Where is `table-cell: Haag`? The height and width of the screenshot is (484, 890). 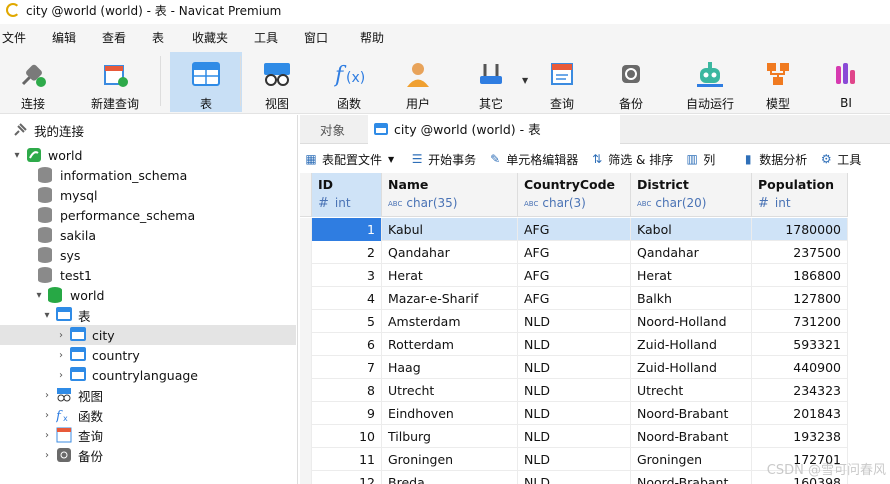
table-cell: Haag is located at coordinates (450, 367).